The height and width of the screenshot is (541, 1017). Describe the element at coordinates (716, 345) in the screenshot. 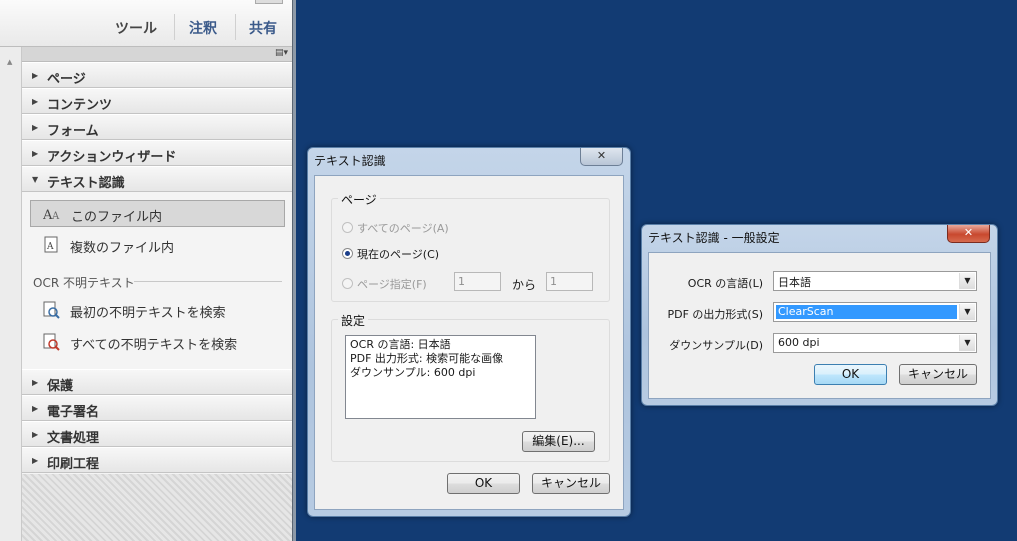

I see `downsample-label: ダウンサンプル(D)` at that location.